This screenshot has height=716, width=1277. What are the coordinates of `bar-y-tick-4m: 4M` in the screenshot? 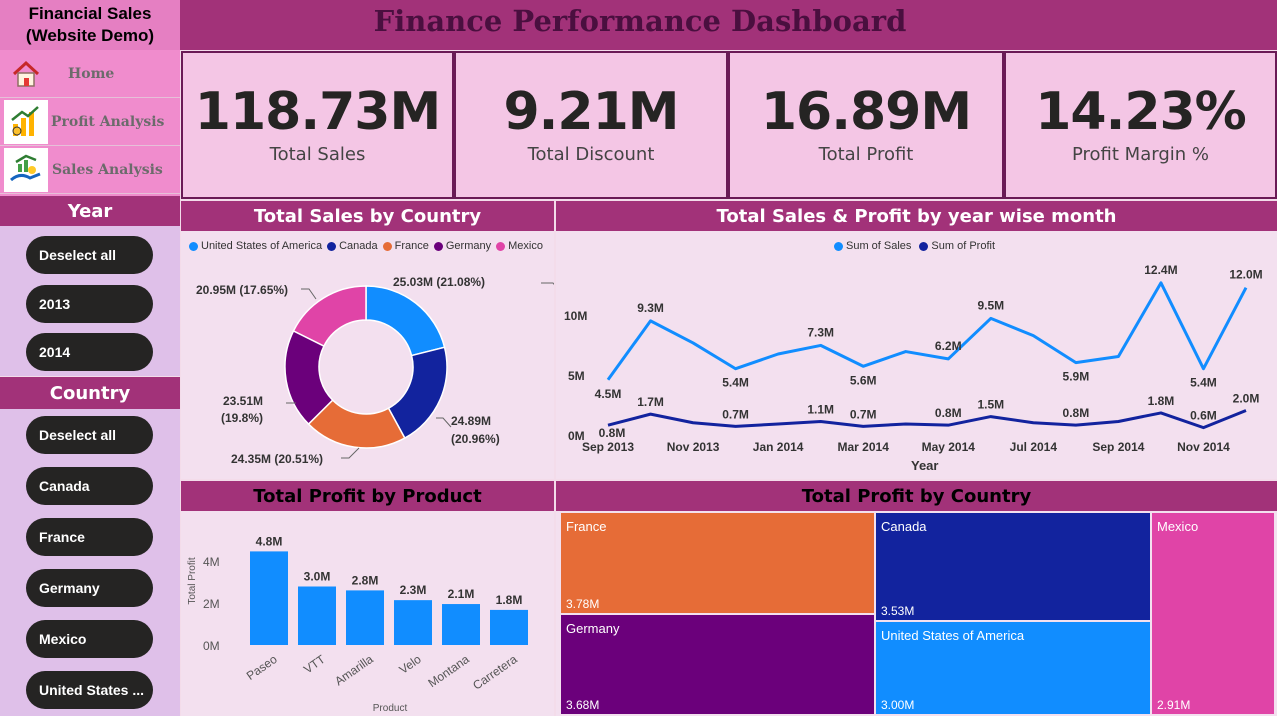 It's located at (211, 562).